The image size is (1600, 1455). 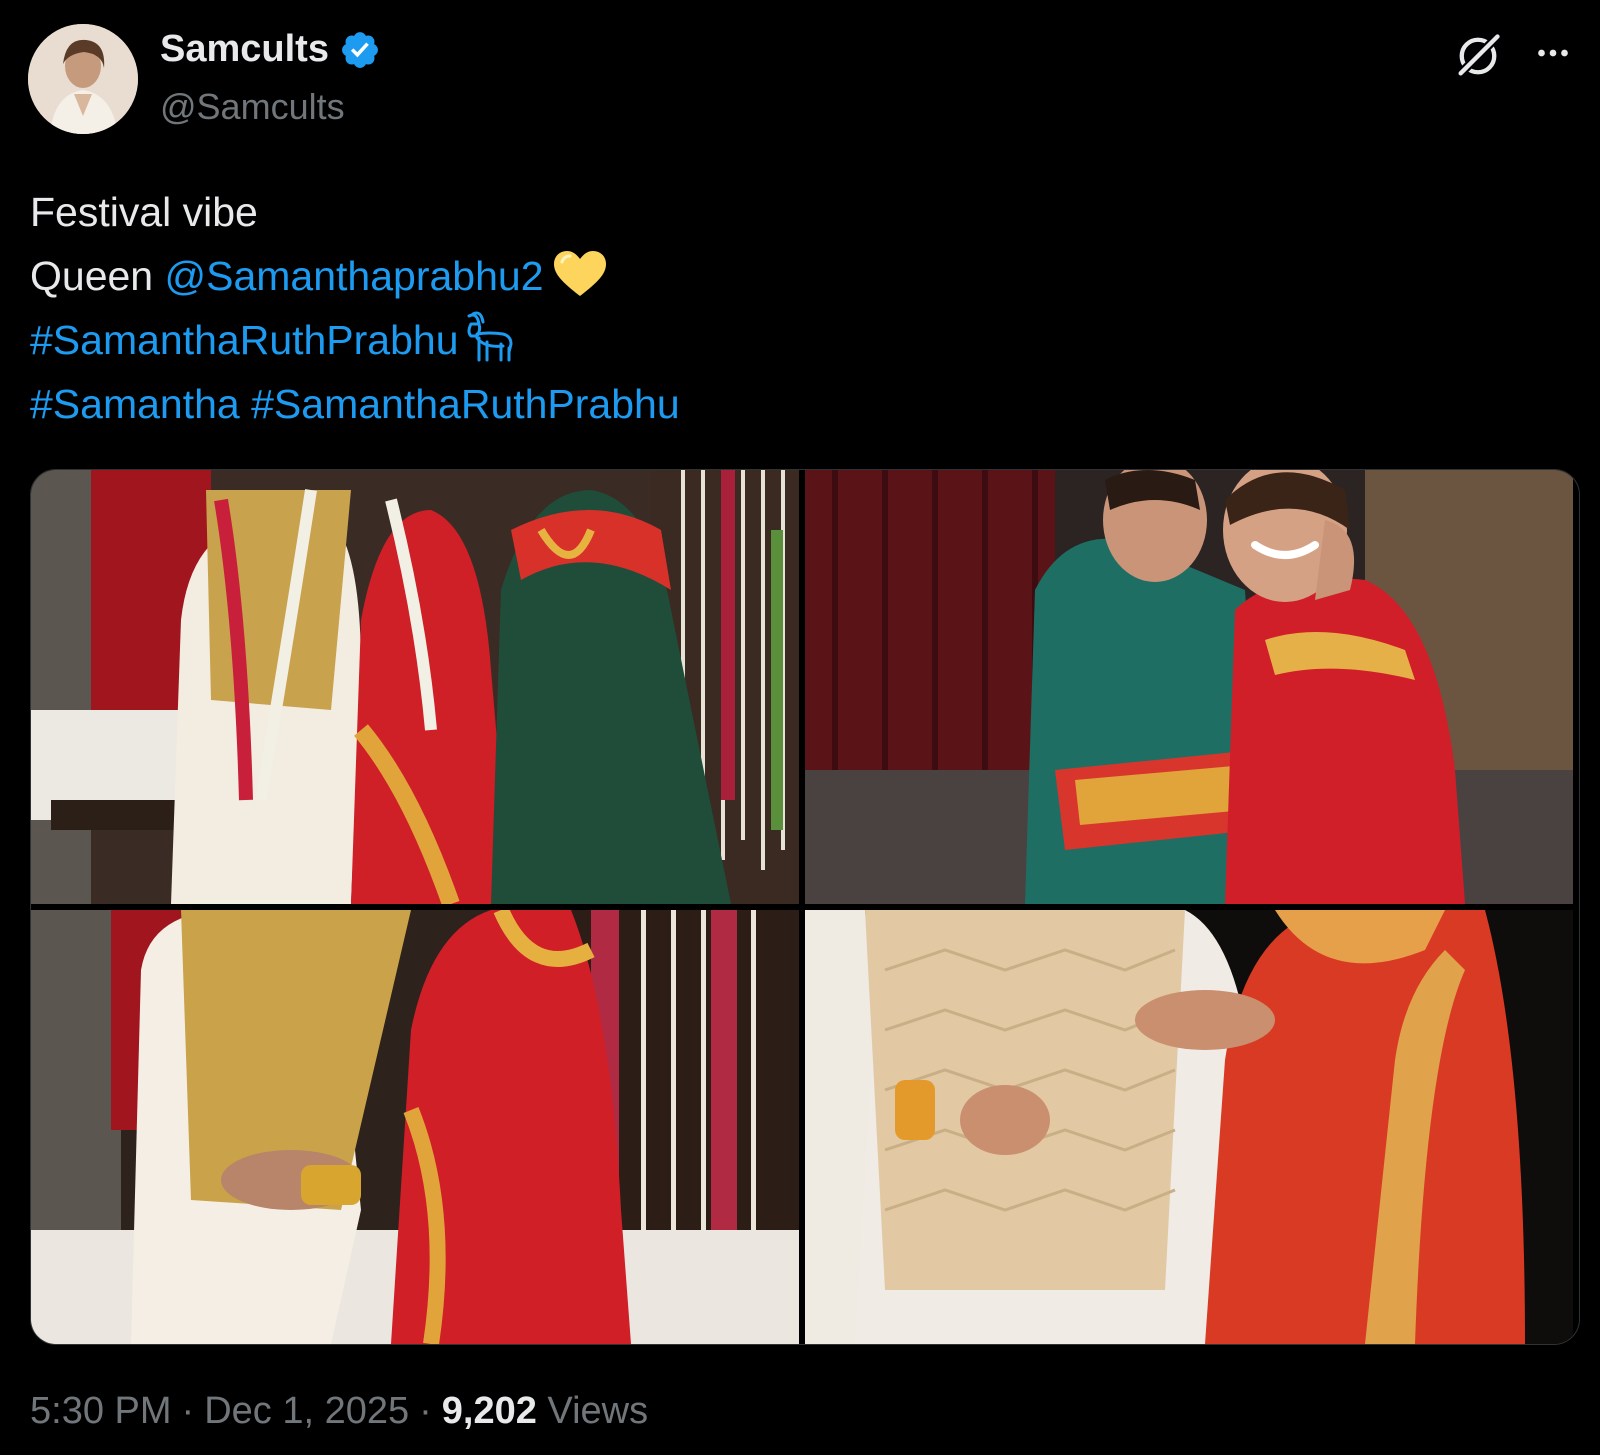 What do you see at coordinates (579, 273) in the screenshot?
I see `yellow-heart-emoji-icon` at bounding box center [579, 273].